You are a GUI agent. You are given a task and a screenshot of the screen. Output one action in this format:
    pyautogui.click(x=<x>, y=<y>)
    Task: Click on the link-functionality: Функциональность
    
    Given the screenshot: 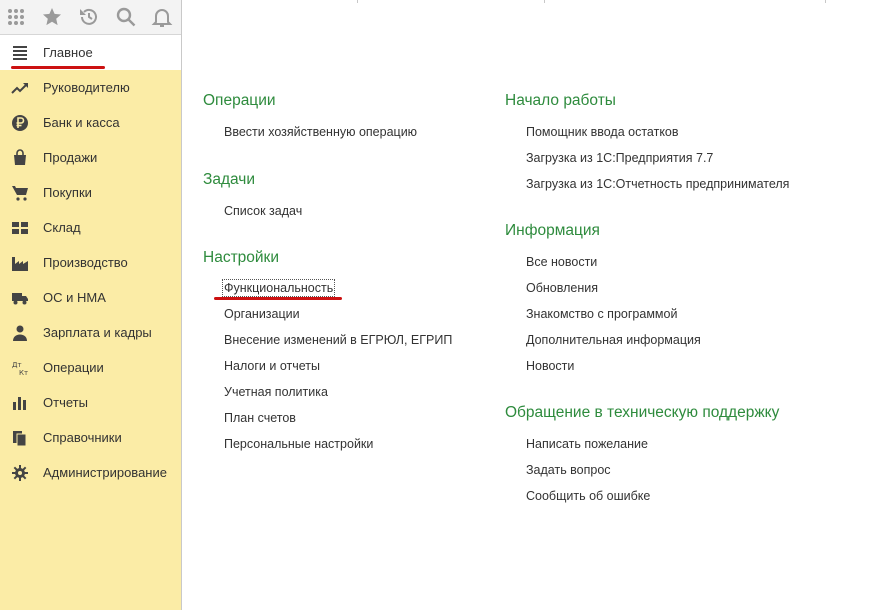 What is the action you would take?
    pyautogui.click(x=278, y=288)
    